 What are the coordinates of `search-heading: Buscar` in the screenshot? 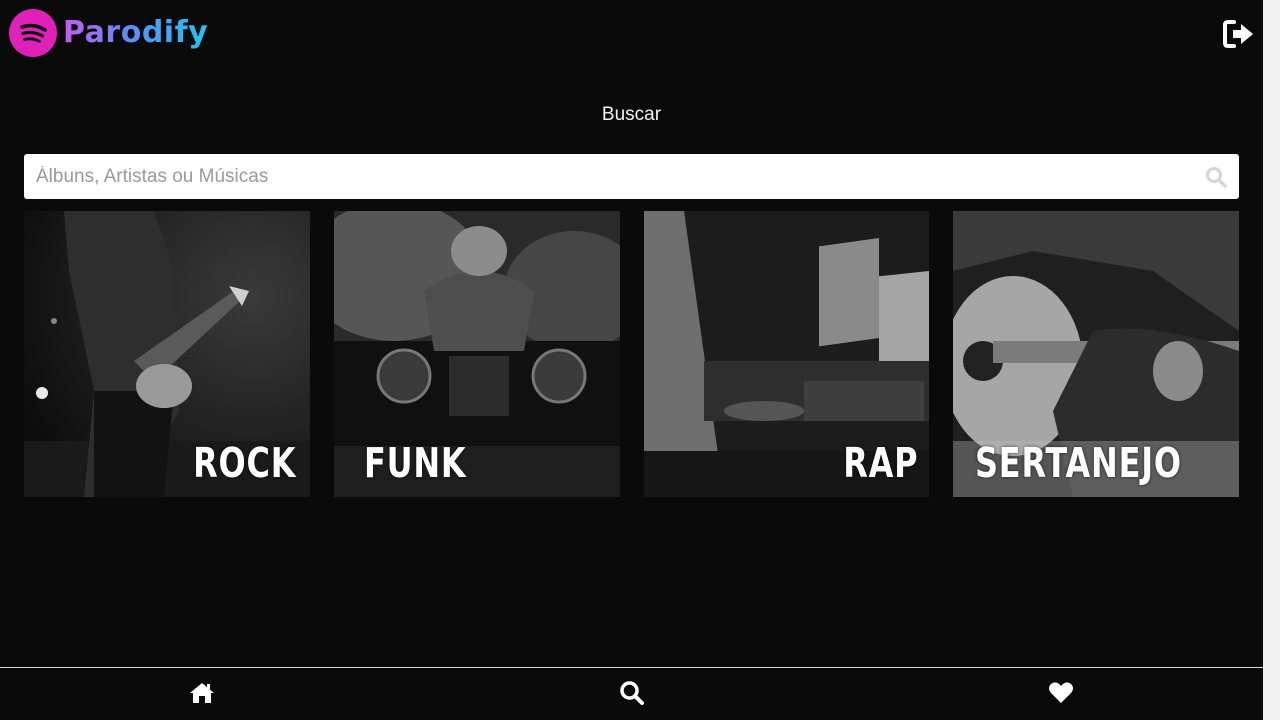 It's located at (631, 114).